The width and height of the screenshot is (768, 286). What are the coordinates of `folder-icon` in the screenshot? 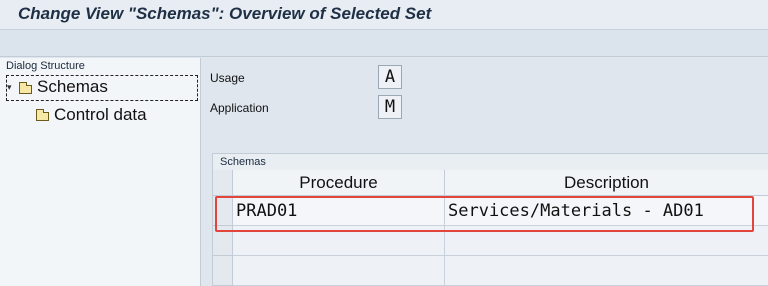 It's located at (42, 115).